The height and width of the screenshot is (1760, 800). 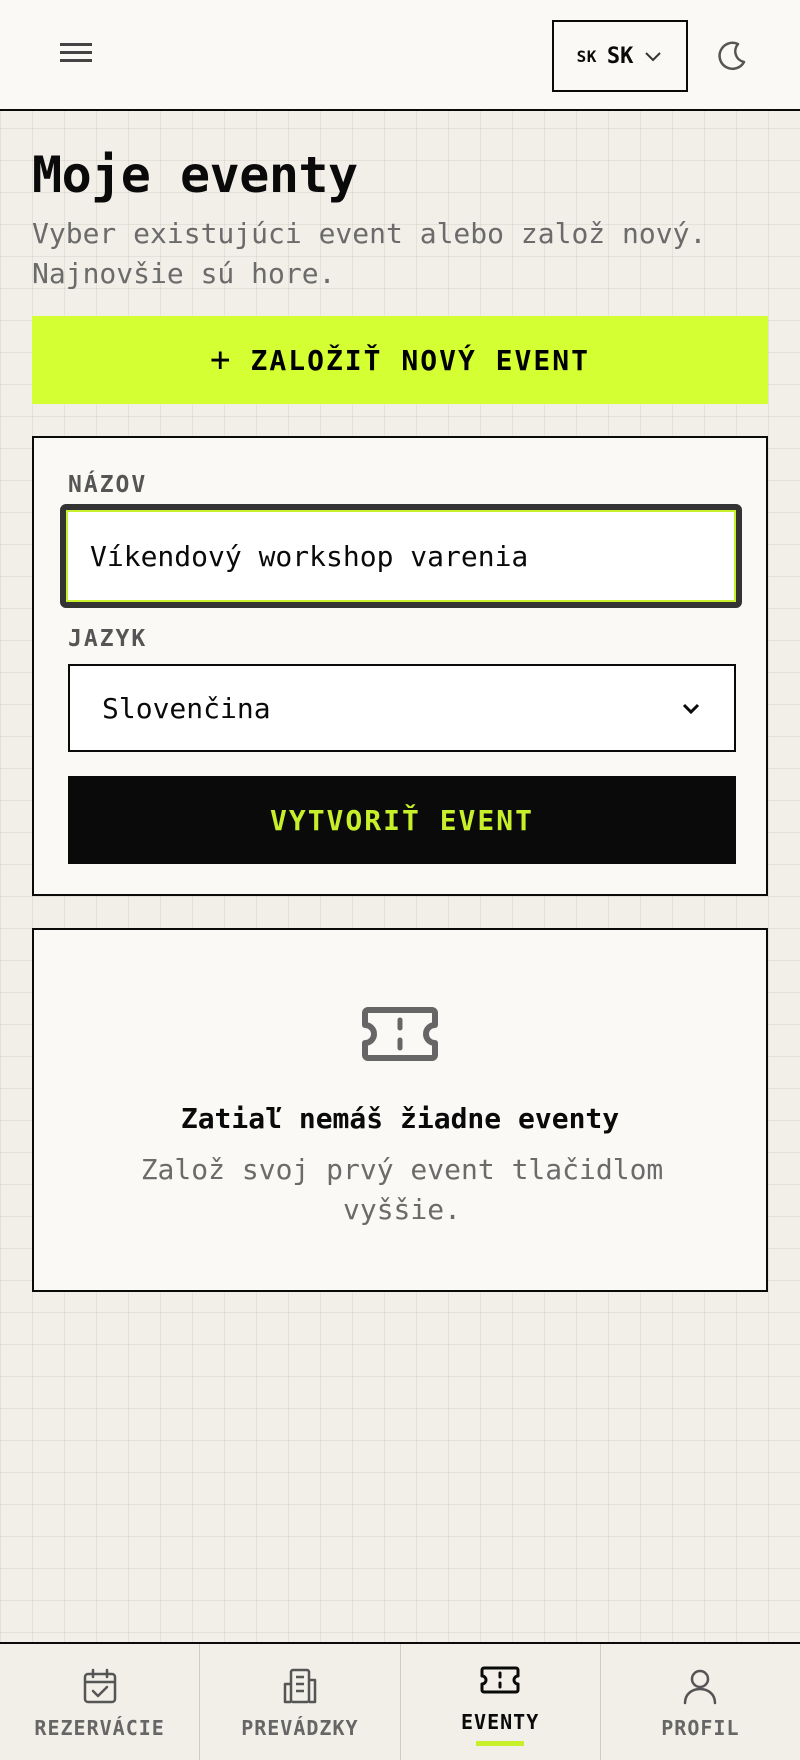 What do you see at coordinates (500, 1743) in the screenshot?
I see `active-indicator` at bounding box center [500, 1743].